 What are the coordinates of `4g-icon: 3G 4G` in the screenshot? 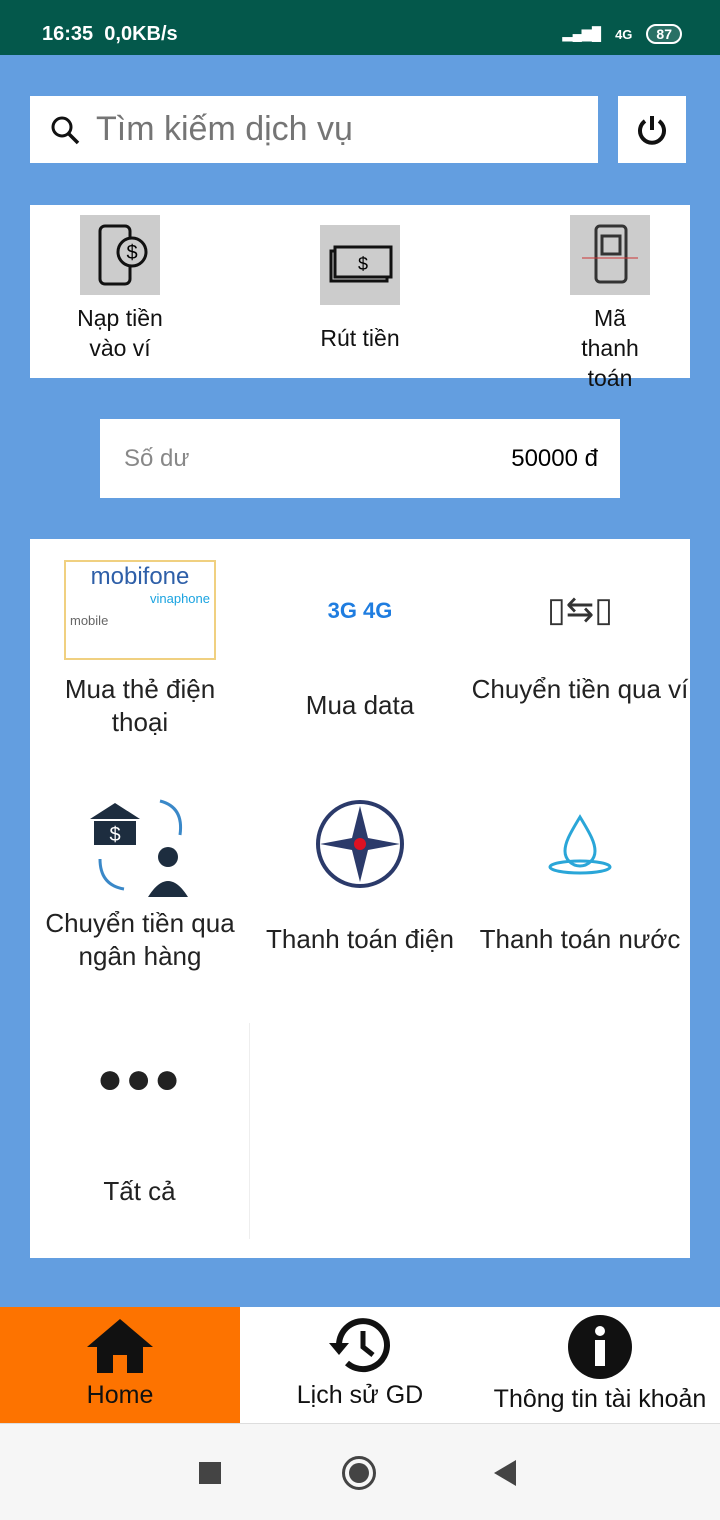 It's located at (360, 610).